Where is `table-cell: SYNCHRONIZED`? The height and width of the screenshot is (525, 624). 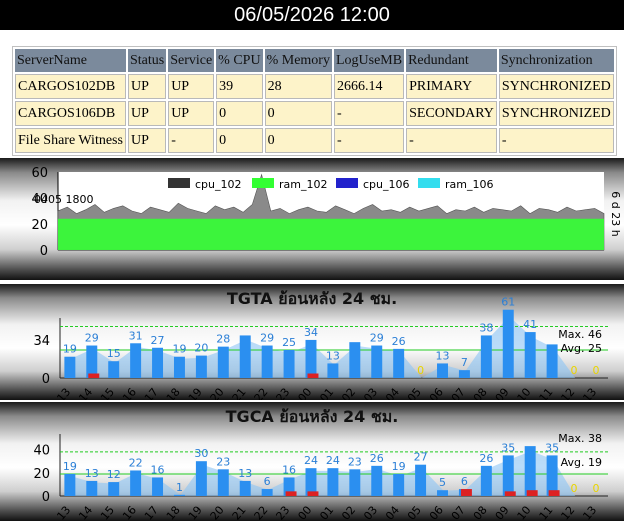
table-cell: SYNCHRONIZED is located at coordinates (556, 86).